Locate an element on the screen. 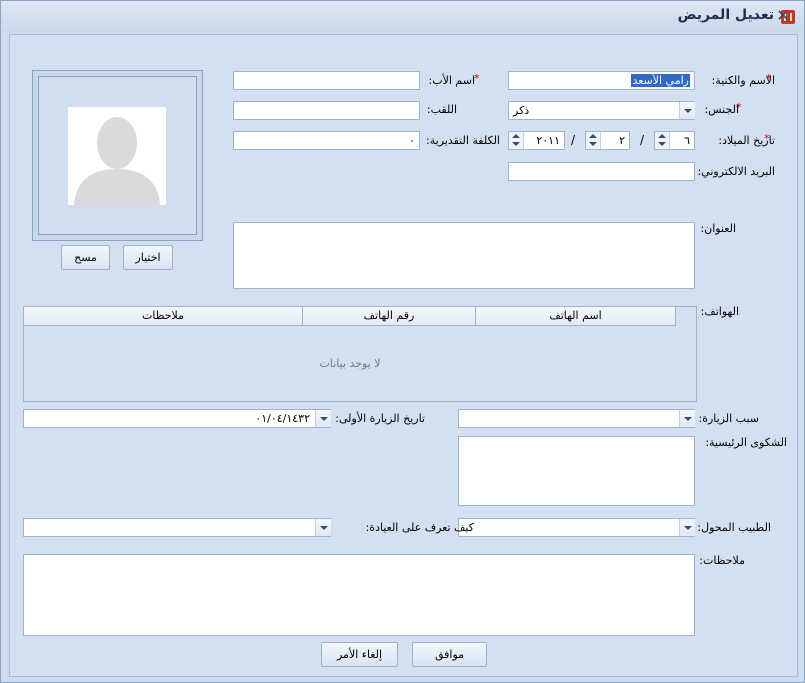  first-visit-date-label: تاريخ الزيارة الأولى: is located at coordinates (380, 418).